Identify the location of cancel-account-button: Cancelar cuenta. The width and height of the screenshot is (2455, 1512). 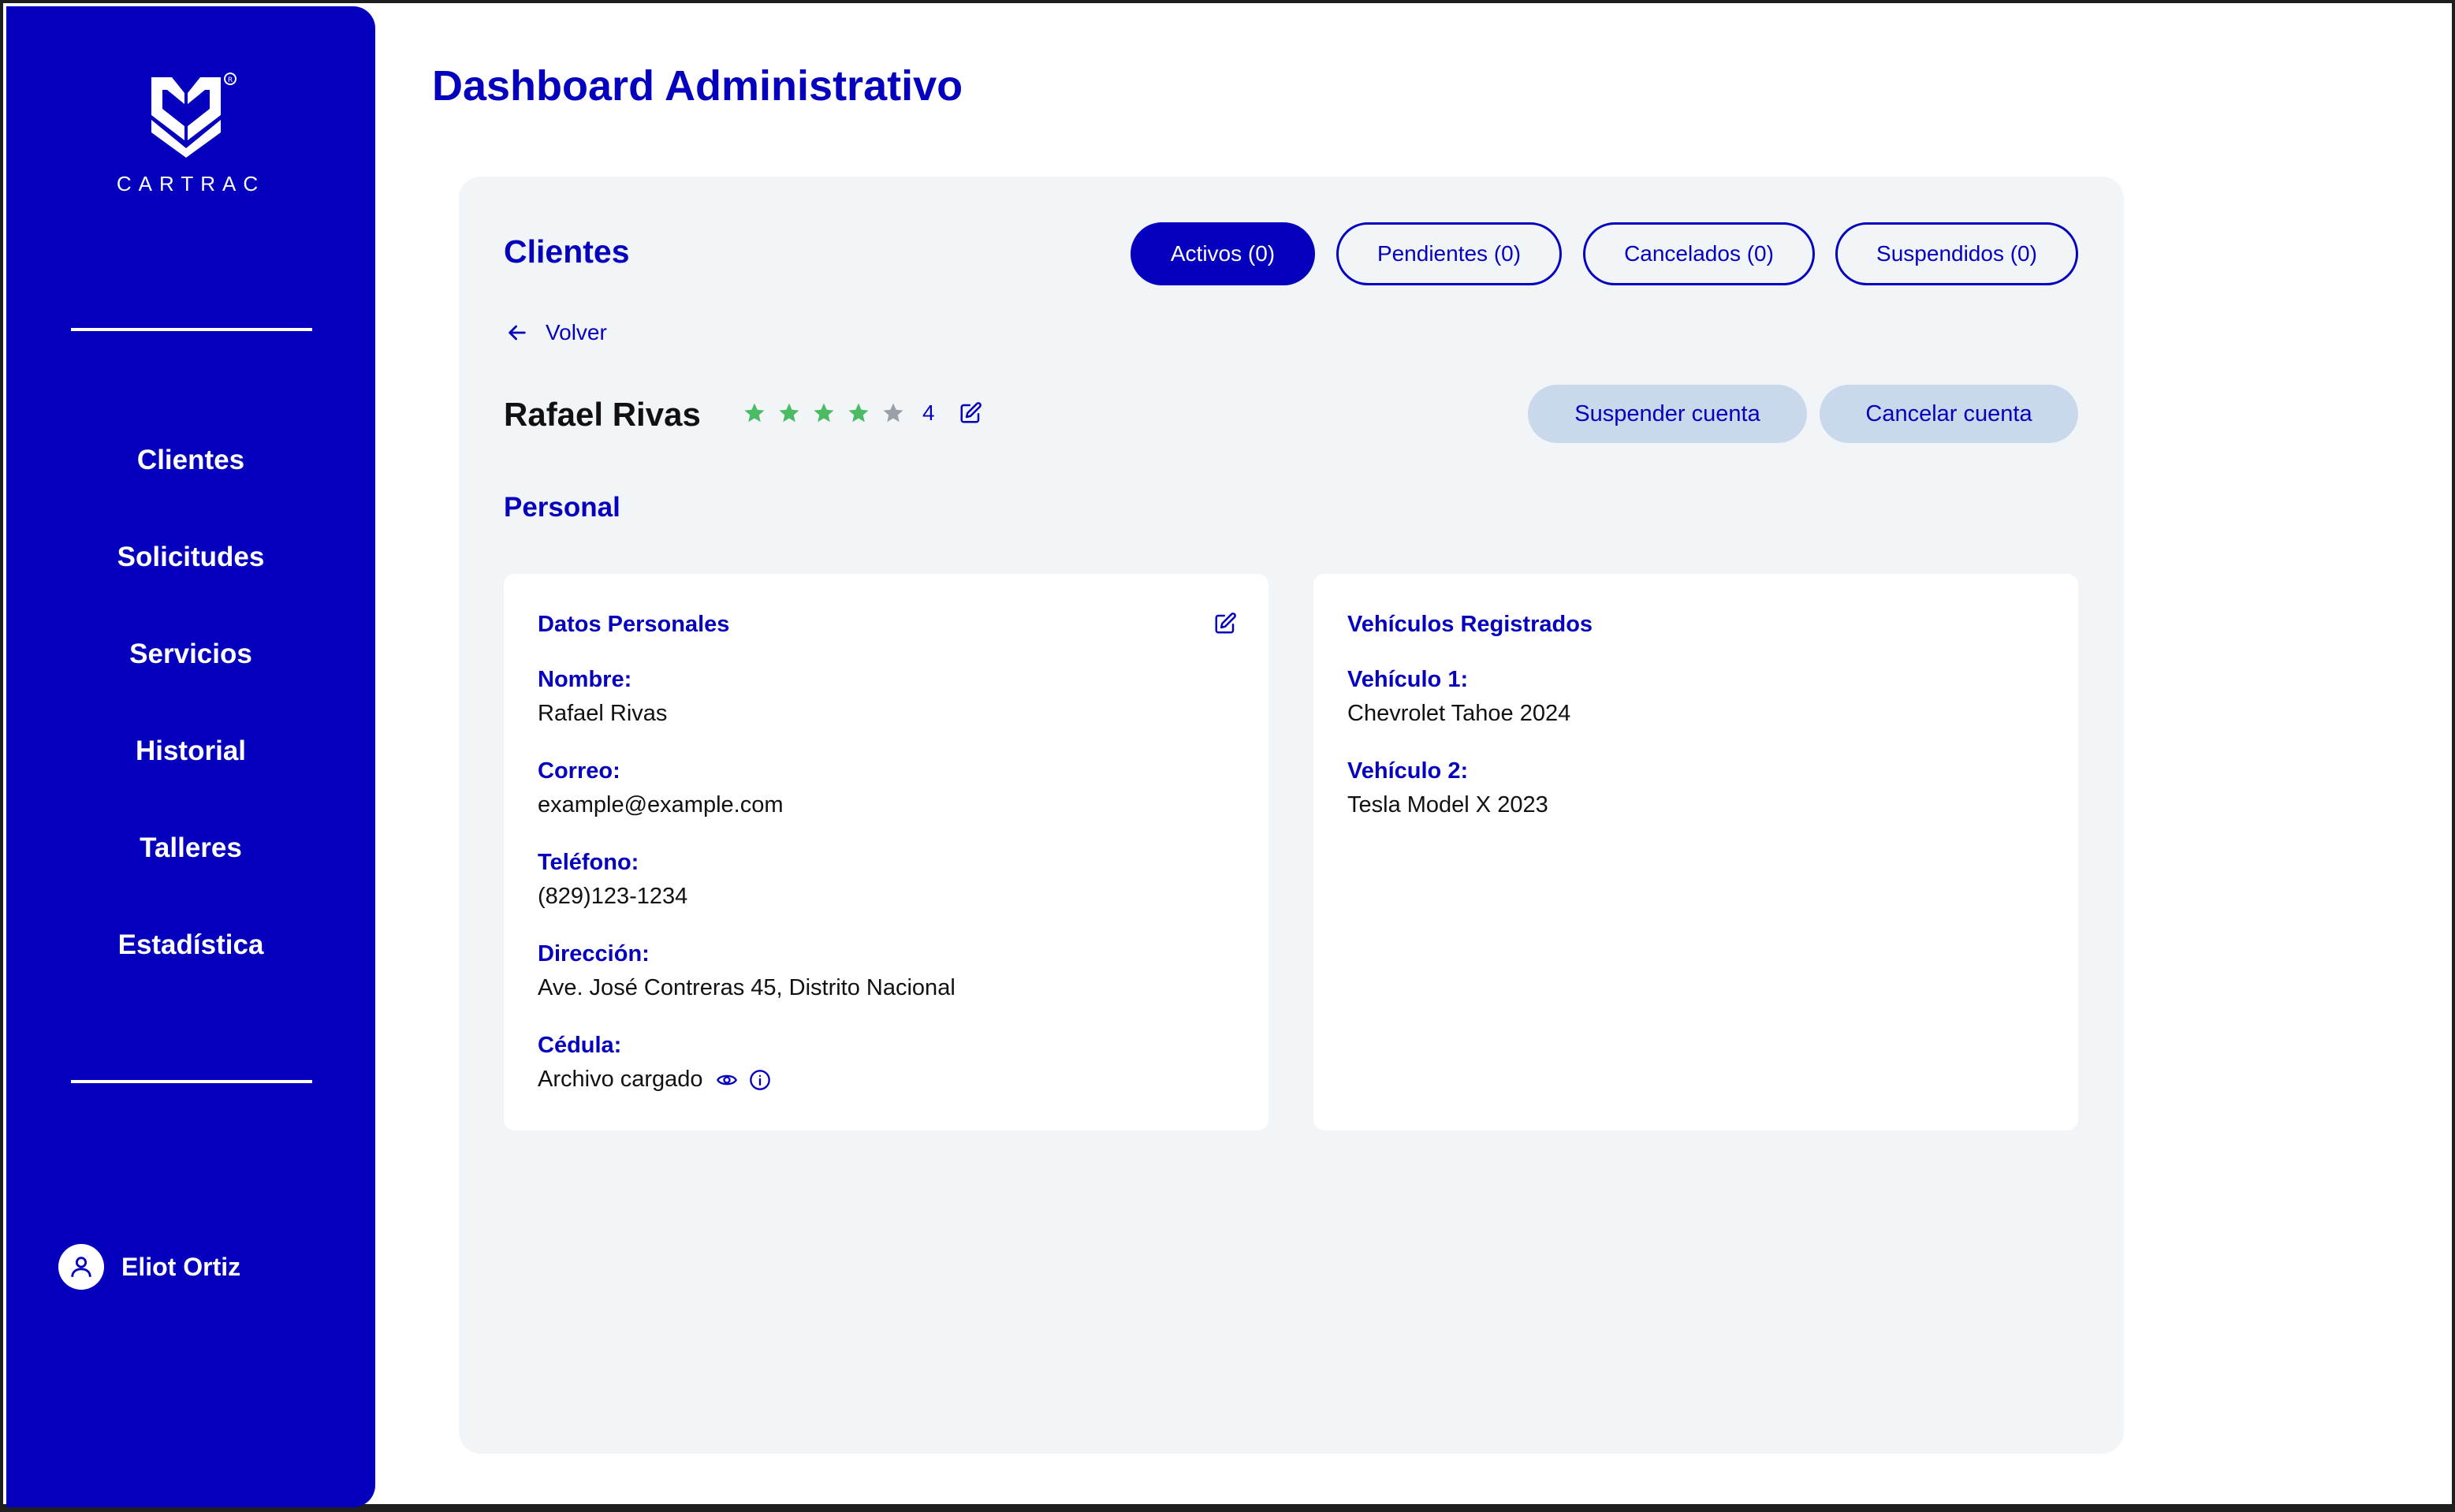
(1949, 414).